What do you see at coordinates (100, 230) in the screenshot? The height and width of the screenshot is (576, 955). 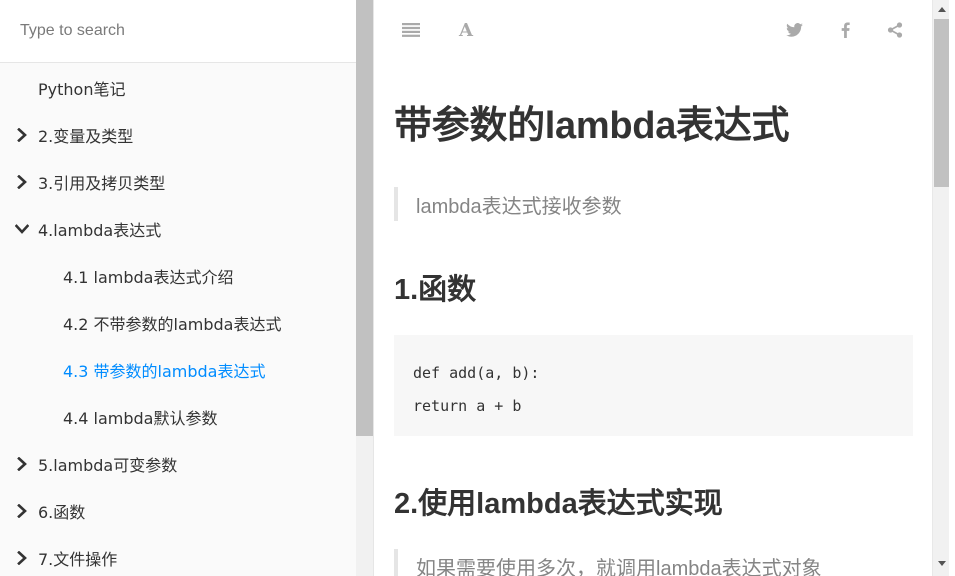 I see `sidebar-item-label: 4.lambda表达式` at bounding box center [100, 230].